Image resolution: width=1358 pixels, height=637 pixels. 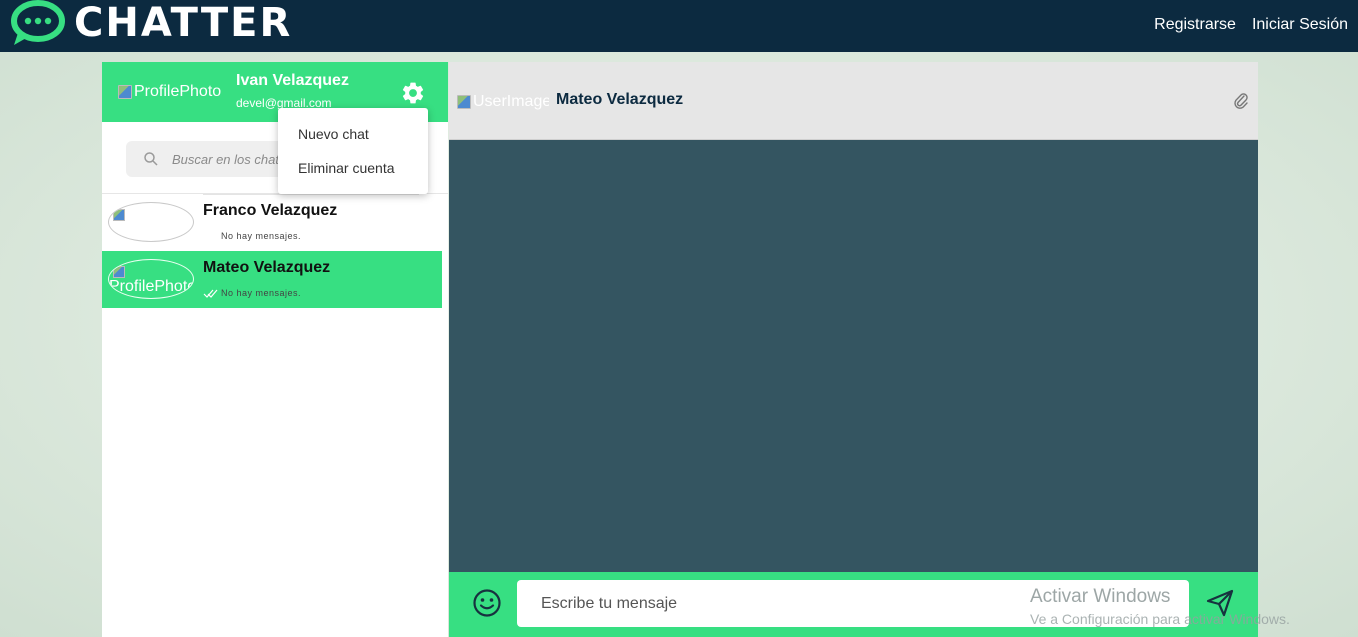 I want to click on profile-name: Ivan Velazquez, so click(x=292, y=80).